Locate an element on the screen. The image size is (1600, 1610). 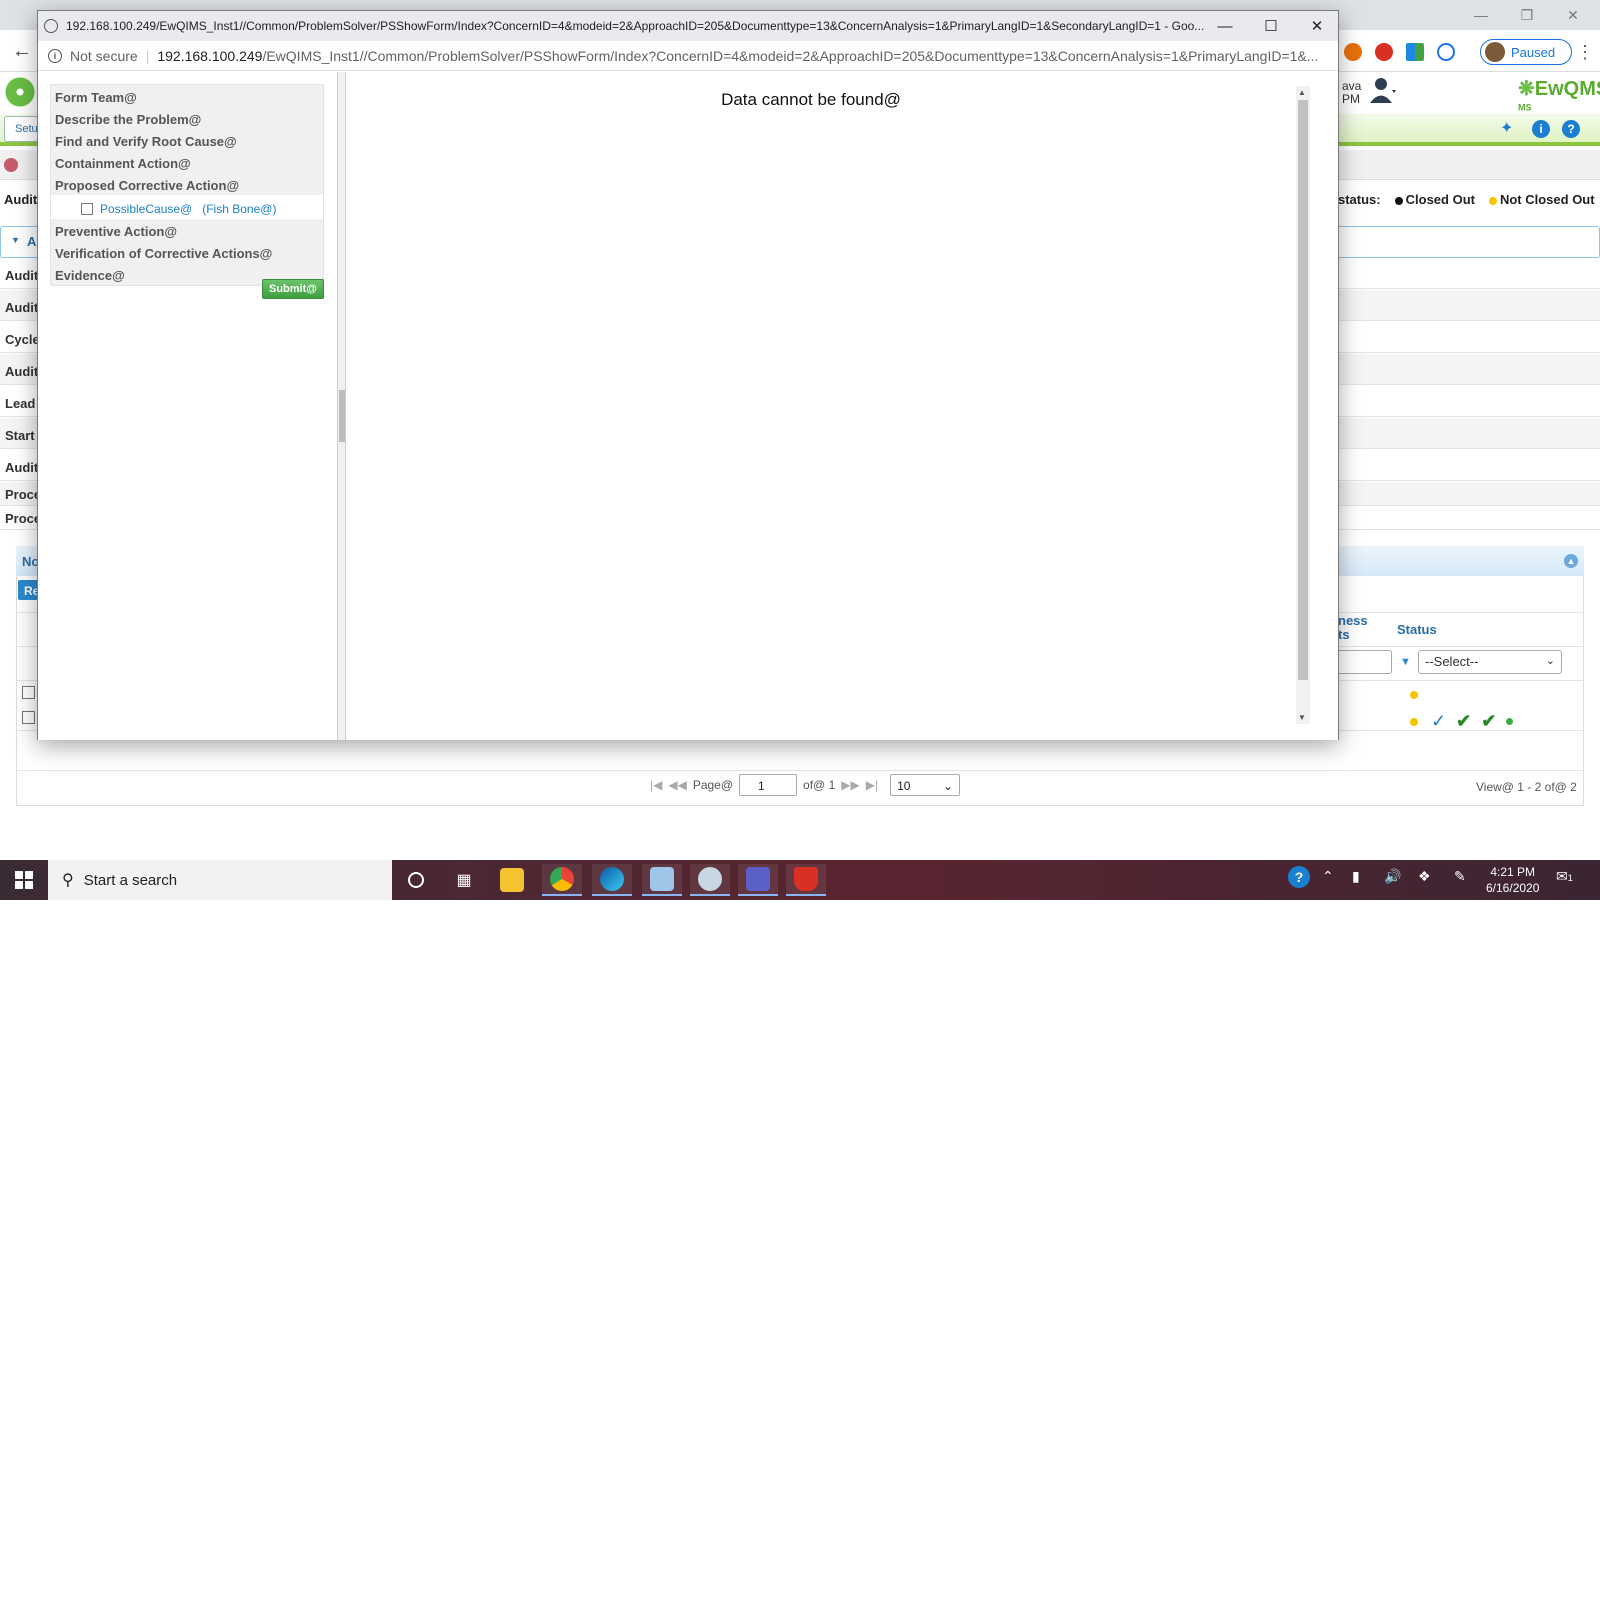
search-icon: ⚲ is located at coordinates (68, 880).